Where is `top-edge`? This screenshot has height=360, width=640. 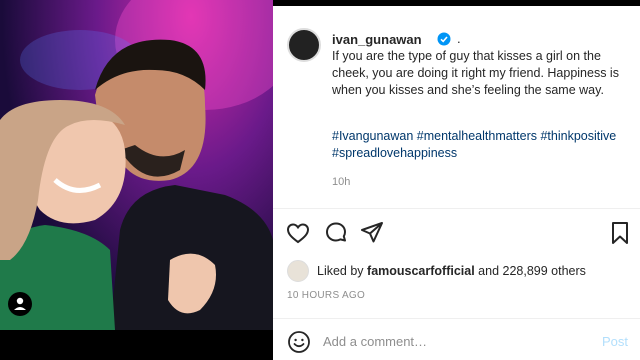 top-edge is located at coordinates (456, 3).